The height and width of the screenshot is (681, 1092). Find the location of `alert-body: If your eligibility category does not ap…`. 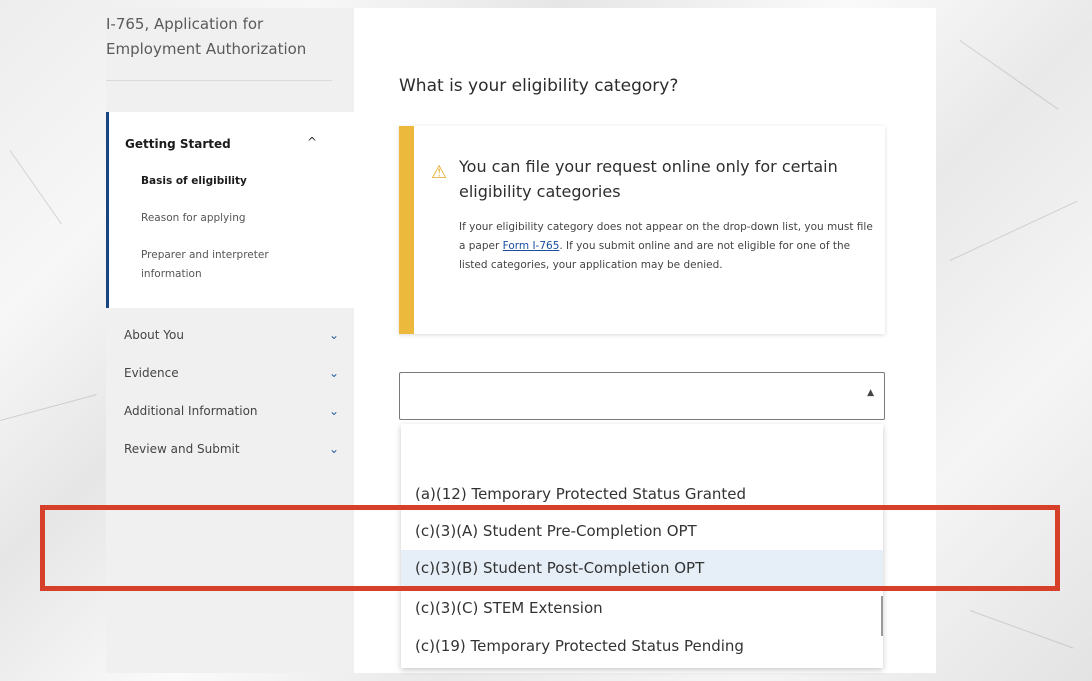

alert-body: If your eligibility category does not ap… is located at coordinates (669, 246).